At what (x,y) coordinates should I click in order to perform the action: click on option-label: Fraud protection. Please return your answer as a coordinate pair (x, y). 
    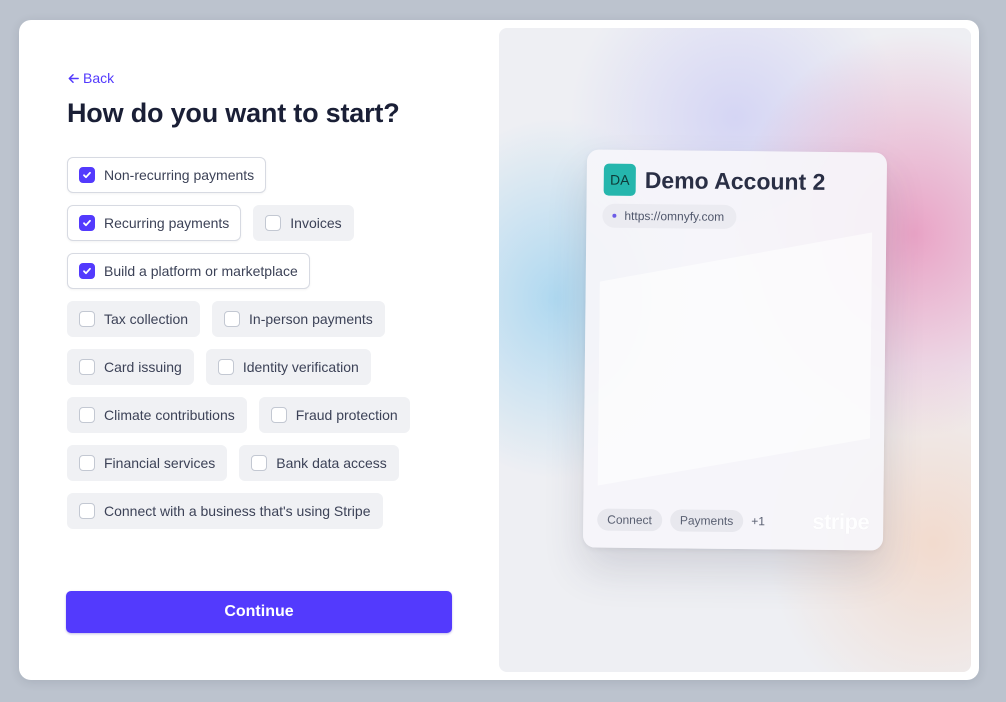
    Looking at the image, I should click on (346, 415).